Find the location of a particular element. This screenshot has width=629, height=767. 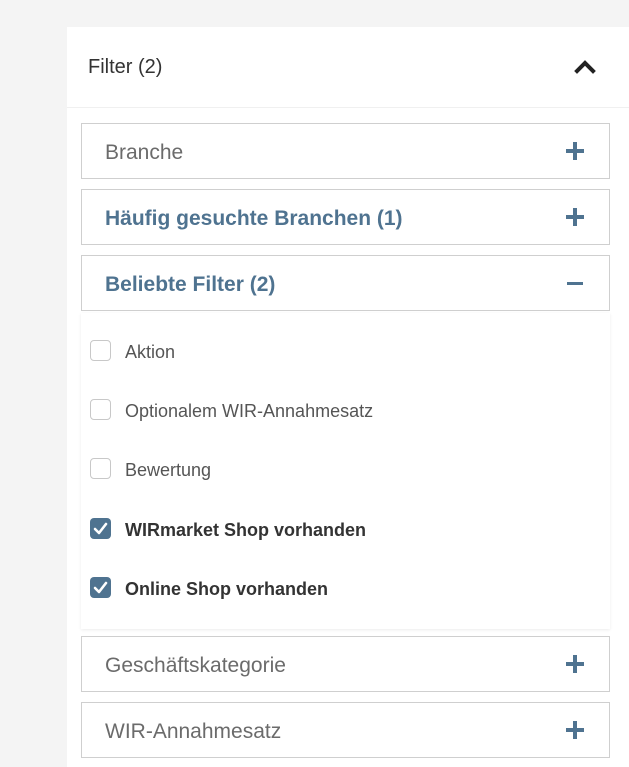

section-haeufig-gesuchte-branchen: Häufig gesuchte Branchen (1) is located at coordinates (345, 217).